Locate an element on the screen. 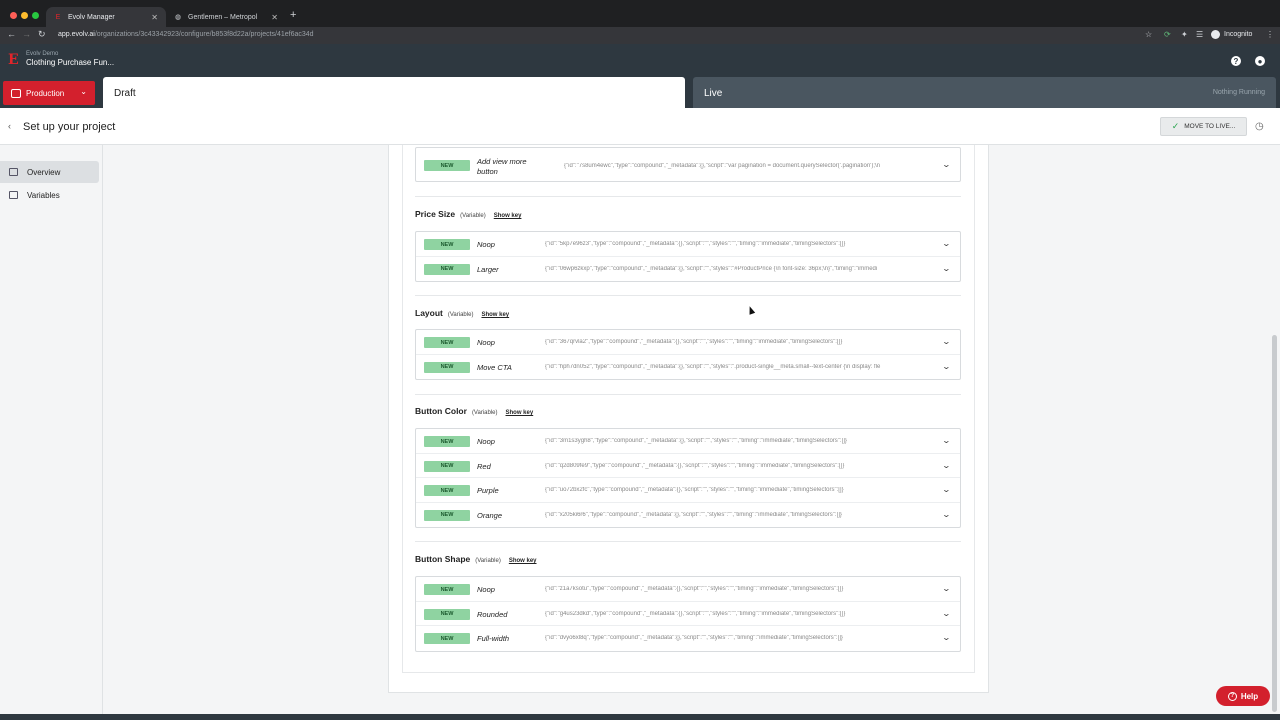 This screenshot has height=720, width=1280. history-icon: ◷ is located at coordinates (1259, 126).